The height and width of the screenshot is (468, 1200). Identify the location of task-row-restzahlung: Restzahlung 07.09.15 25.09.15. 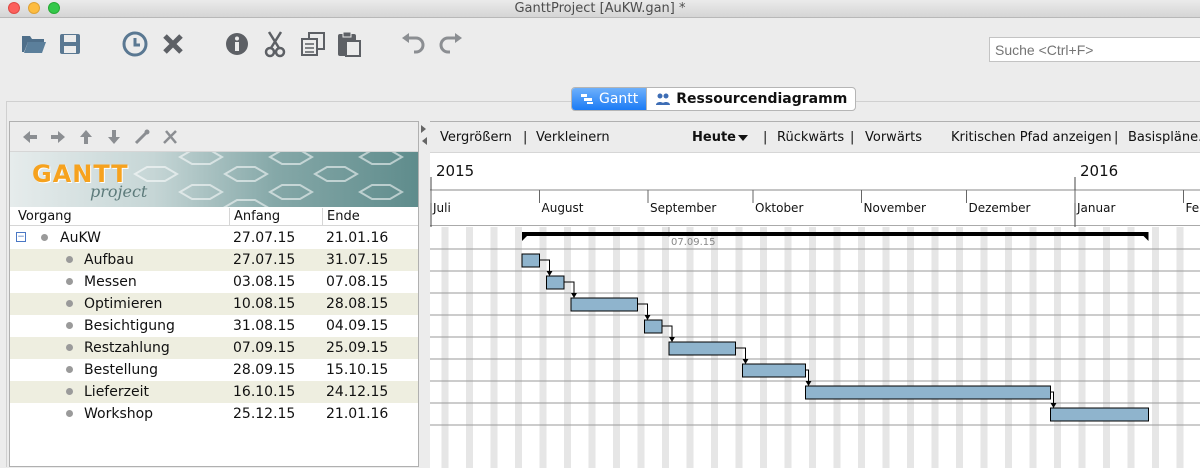
(214, 348).